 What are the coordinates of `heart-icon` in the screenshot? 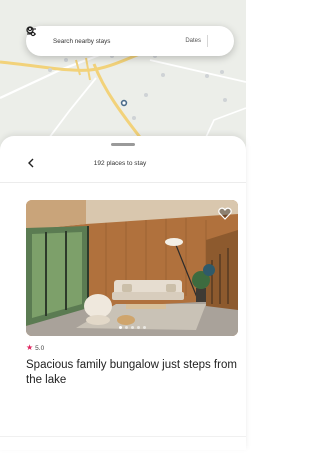 It's located at (225, 213).